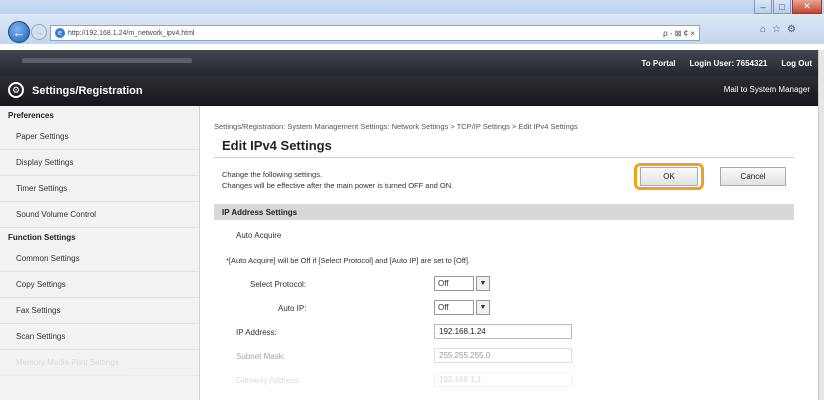  What do you see at coordinates (99, 363) in the screenshot?
I see `sidebar-item-memory-media-print: Memory Media Print Settings` at bounding box center [99, 363].